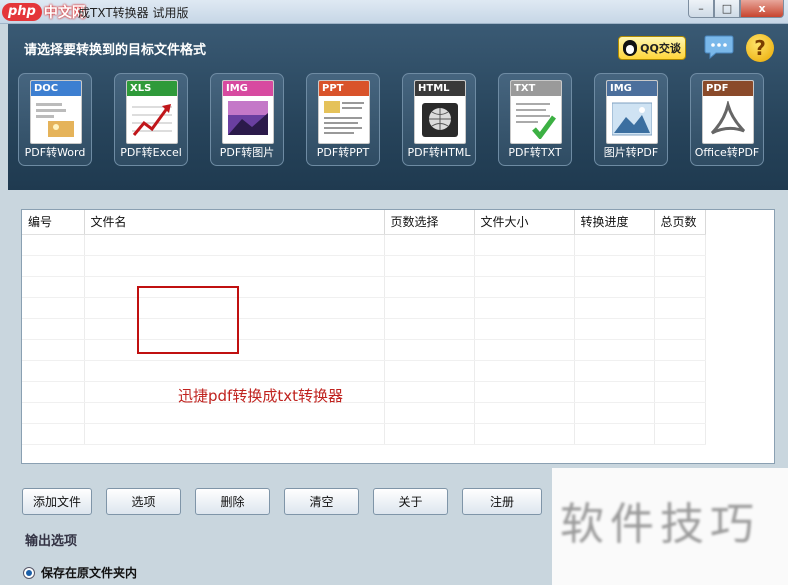  I want to click on qq-chat-button: QQ交谈, so click(652, 48).